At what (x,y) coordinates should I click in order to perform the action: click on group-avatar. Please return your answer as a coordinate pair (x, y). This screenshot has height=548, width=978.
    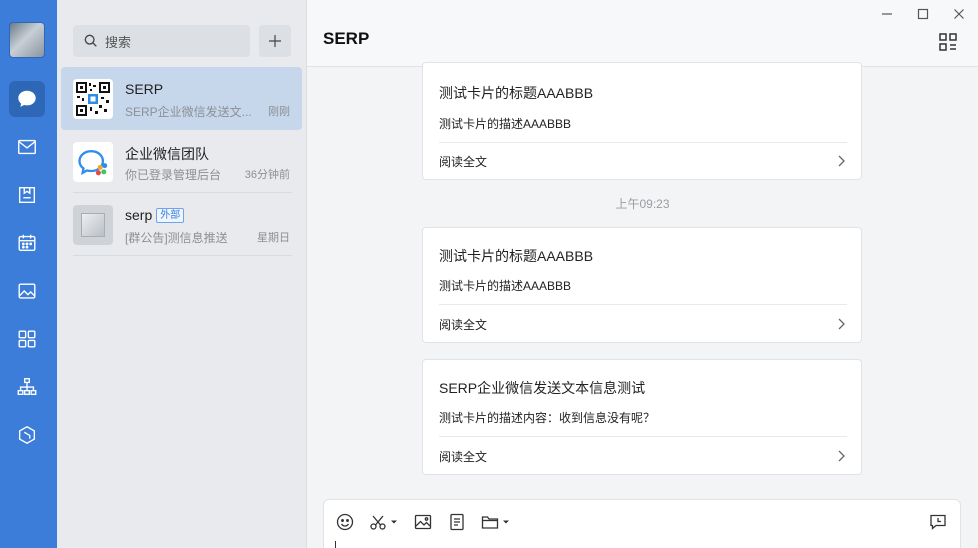
    Looking at the image, I should click on (93, 225).